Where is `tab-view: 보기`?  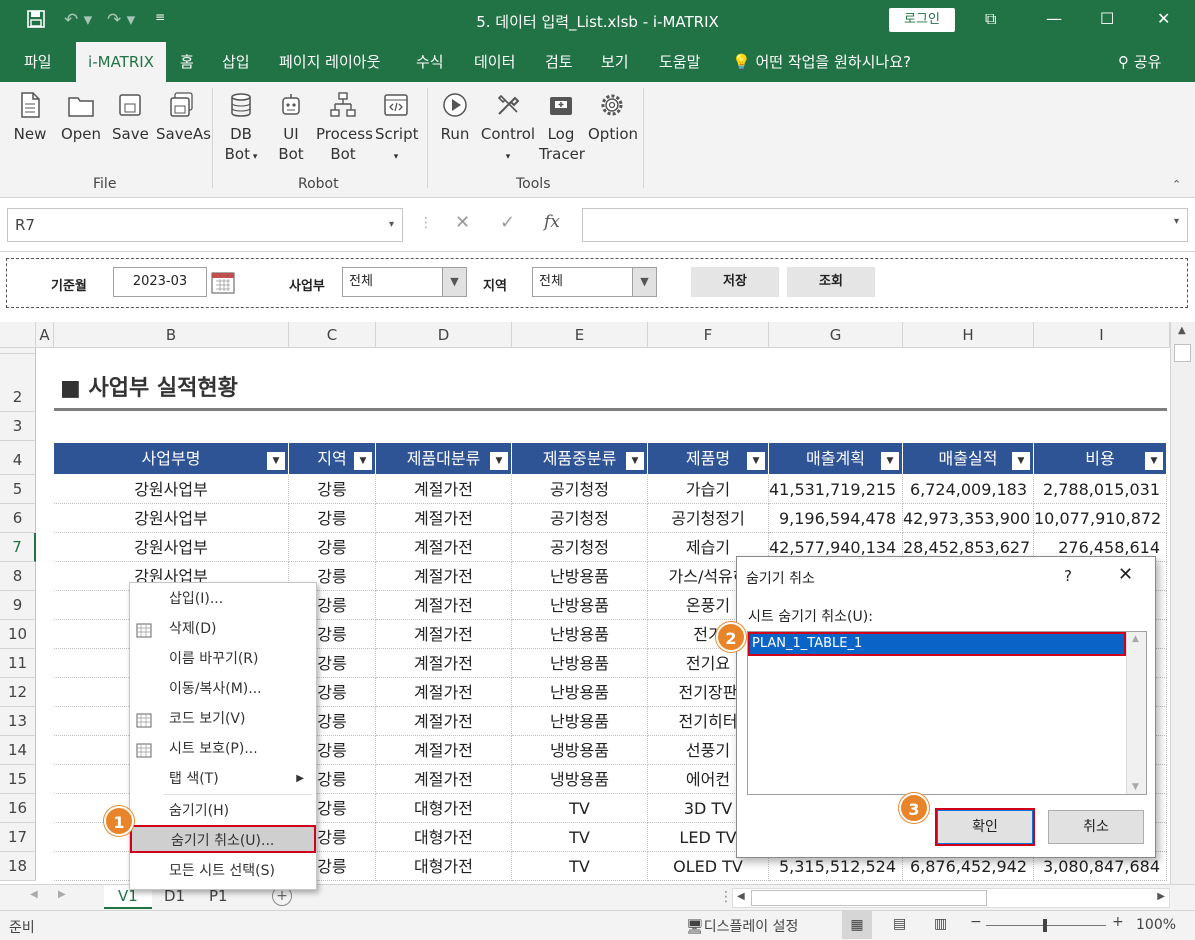
tab-view: 보기 is located at coordinates (615, 62).